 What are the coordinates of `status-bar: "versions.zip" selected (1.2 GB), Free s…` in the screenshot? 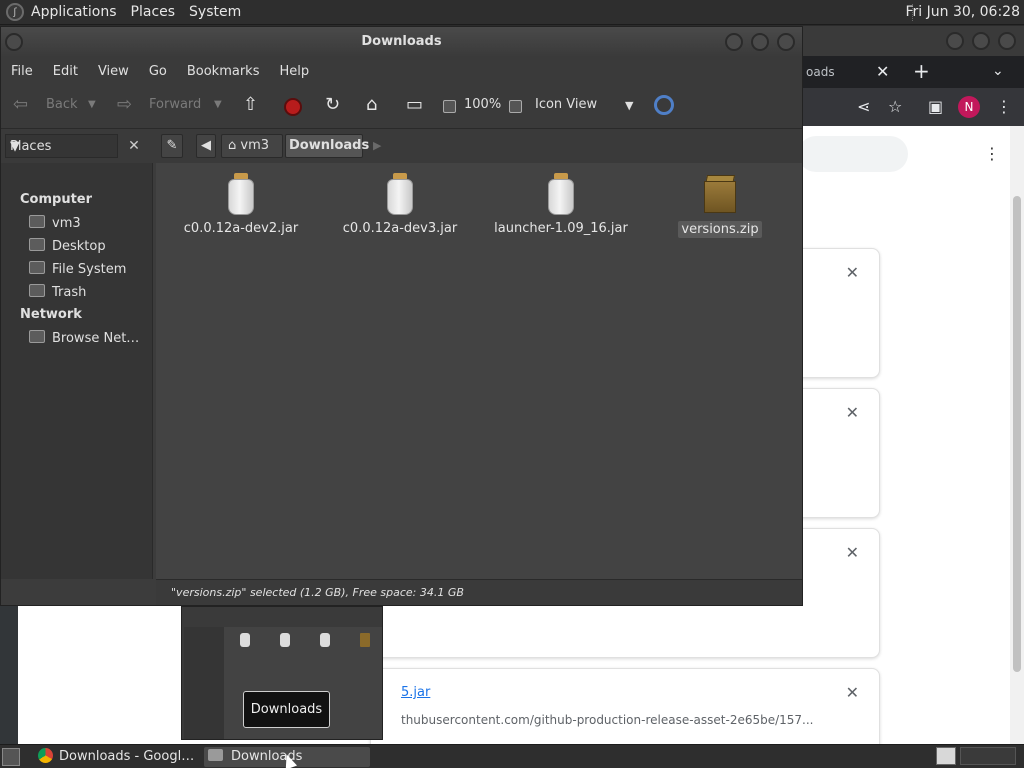 It's located at (479, 592).